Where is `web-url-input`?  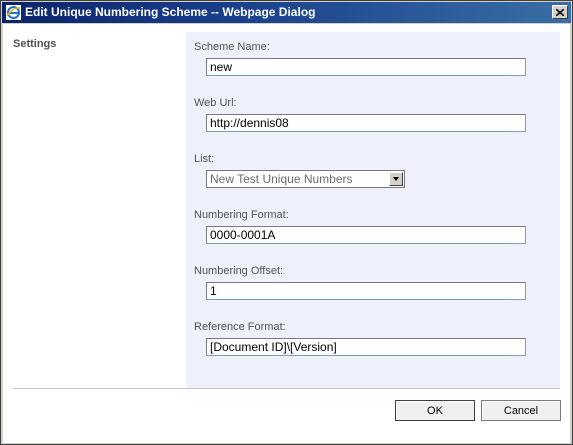
web-url-input is located at coordinates (366, 123).